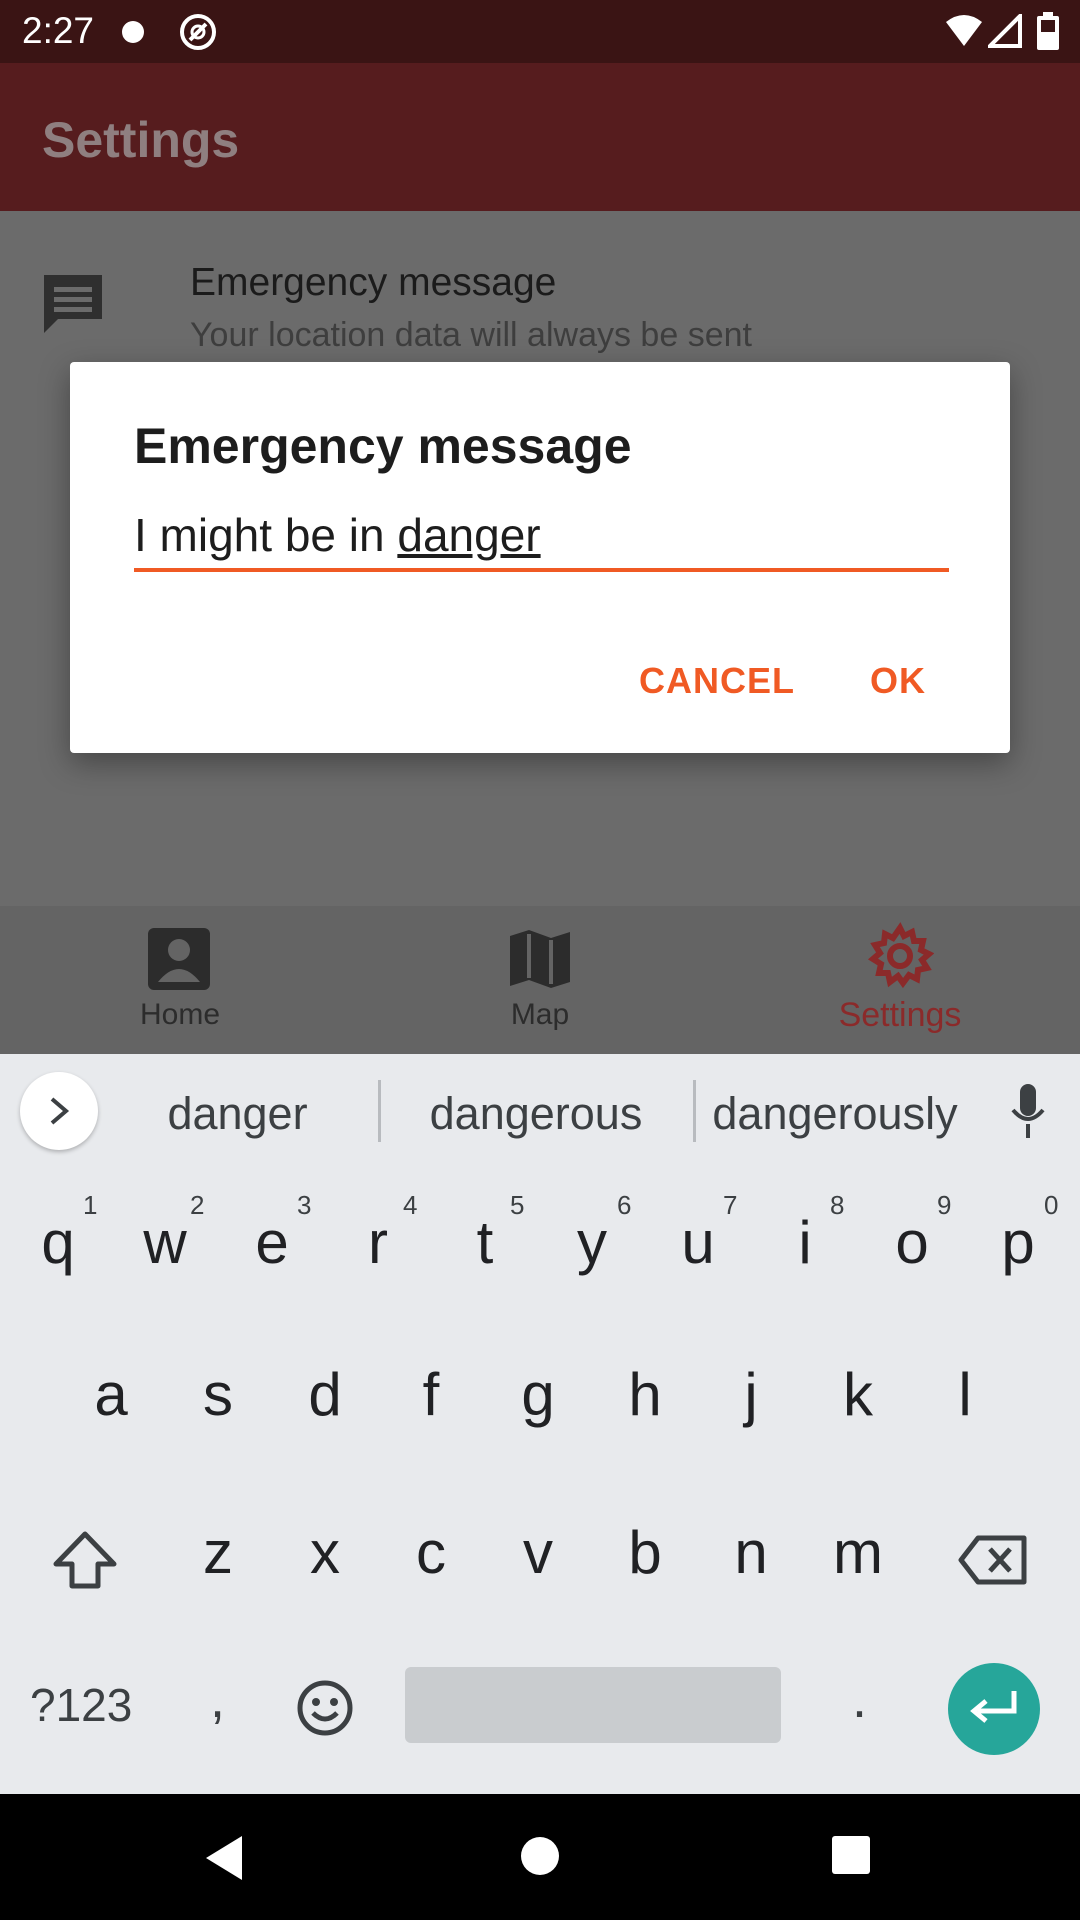  What do you see at coordinates (58, 30) in the screenshot?
I see `status-time: 2:27` at bounding box center [58, 30].